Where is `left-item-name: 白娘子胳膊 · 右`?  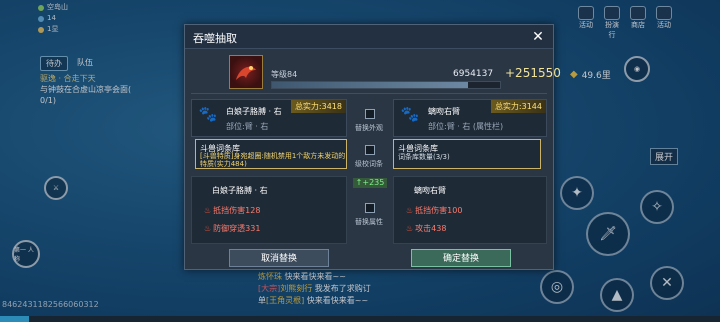 left-item-name: 白娘子胳膊 · 右 is located at coordinates (254, 111).